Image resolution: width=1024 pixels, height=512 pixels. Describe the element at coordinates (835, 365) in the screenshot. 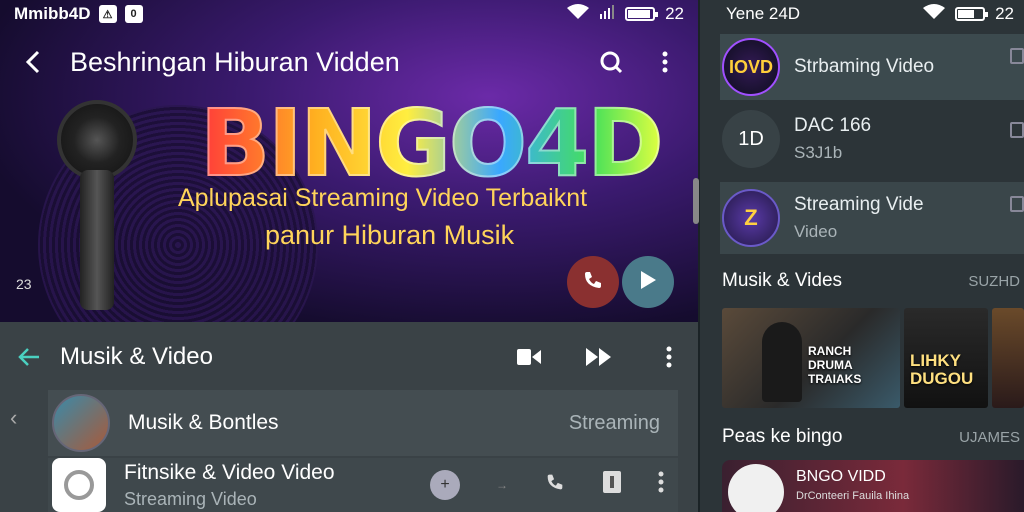

I see `thumbnail-caption: RANCH DRUMA TRAIAKS` at that location.